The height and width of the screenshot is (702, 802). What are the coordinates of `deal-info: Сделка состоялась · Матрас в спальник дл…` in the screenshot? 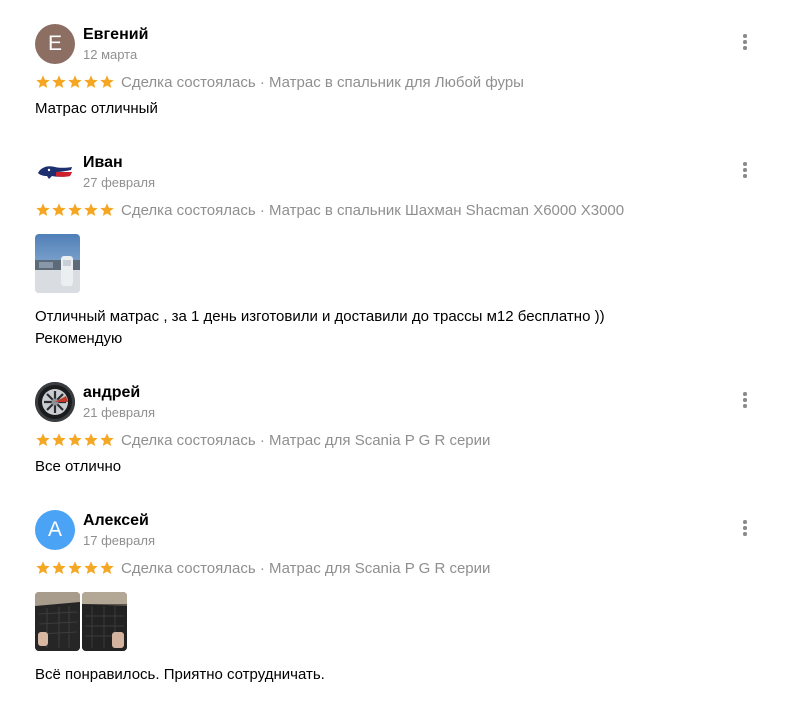 It's located at (322, 82).